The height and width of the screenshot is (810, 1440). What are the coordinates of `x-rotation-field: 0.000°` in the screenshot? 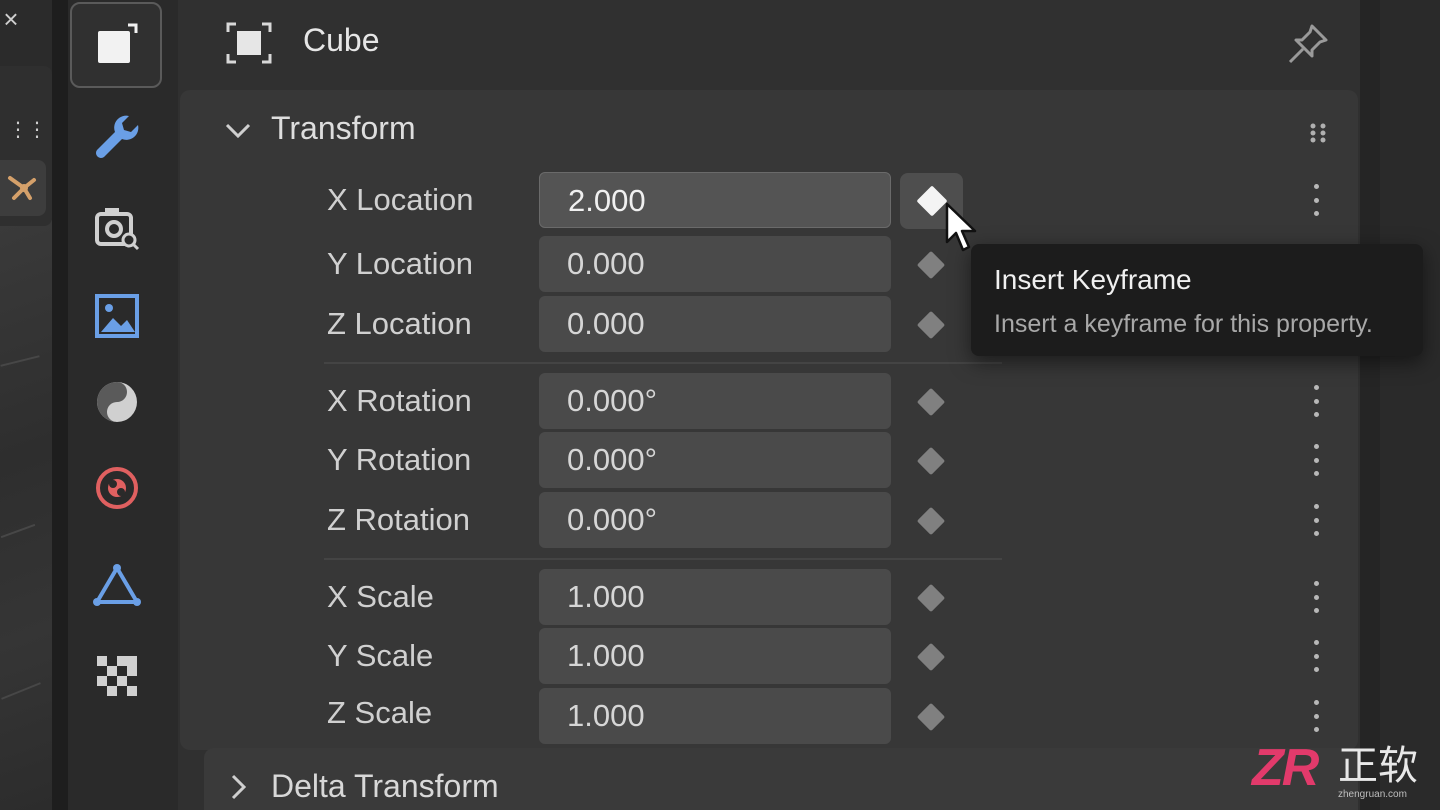 It's located at (715, 401).